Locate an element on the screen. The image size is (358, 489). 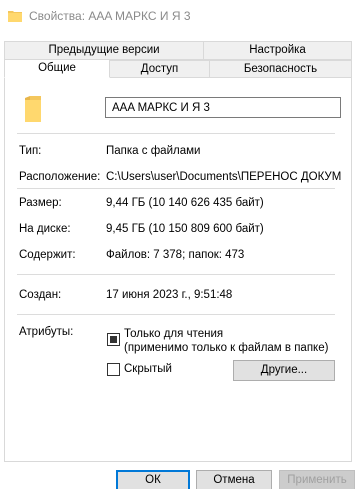
created-value: 17 июня 2023 г., 9:51:48 is located at coordinates (169, 295).